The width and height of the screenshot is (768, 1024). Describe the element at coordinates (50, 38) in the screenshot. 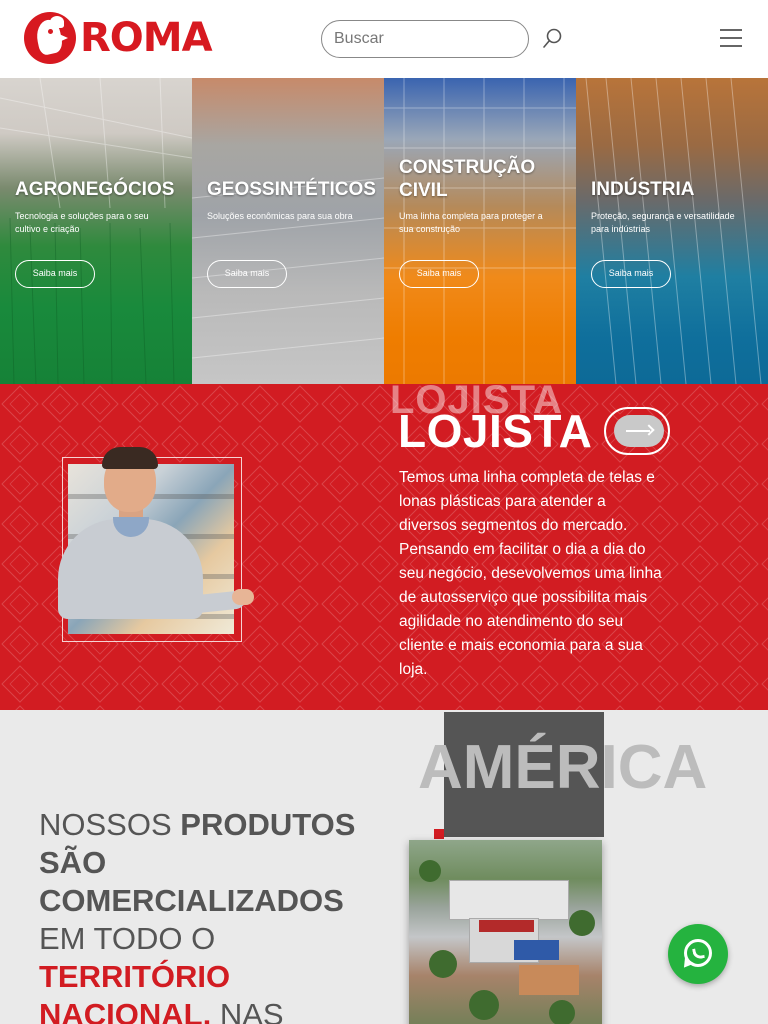

I see `rooster-logo-icon` at that location.